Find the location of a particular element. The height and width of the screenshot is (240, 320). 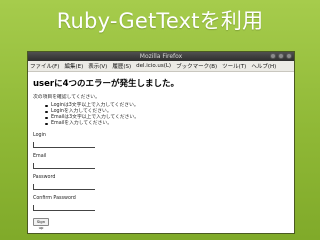

slide-title: Ruby-GetTextを利用 is located at coordinates (160, 21).